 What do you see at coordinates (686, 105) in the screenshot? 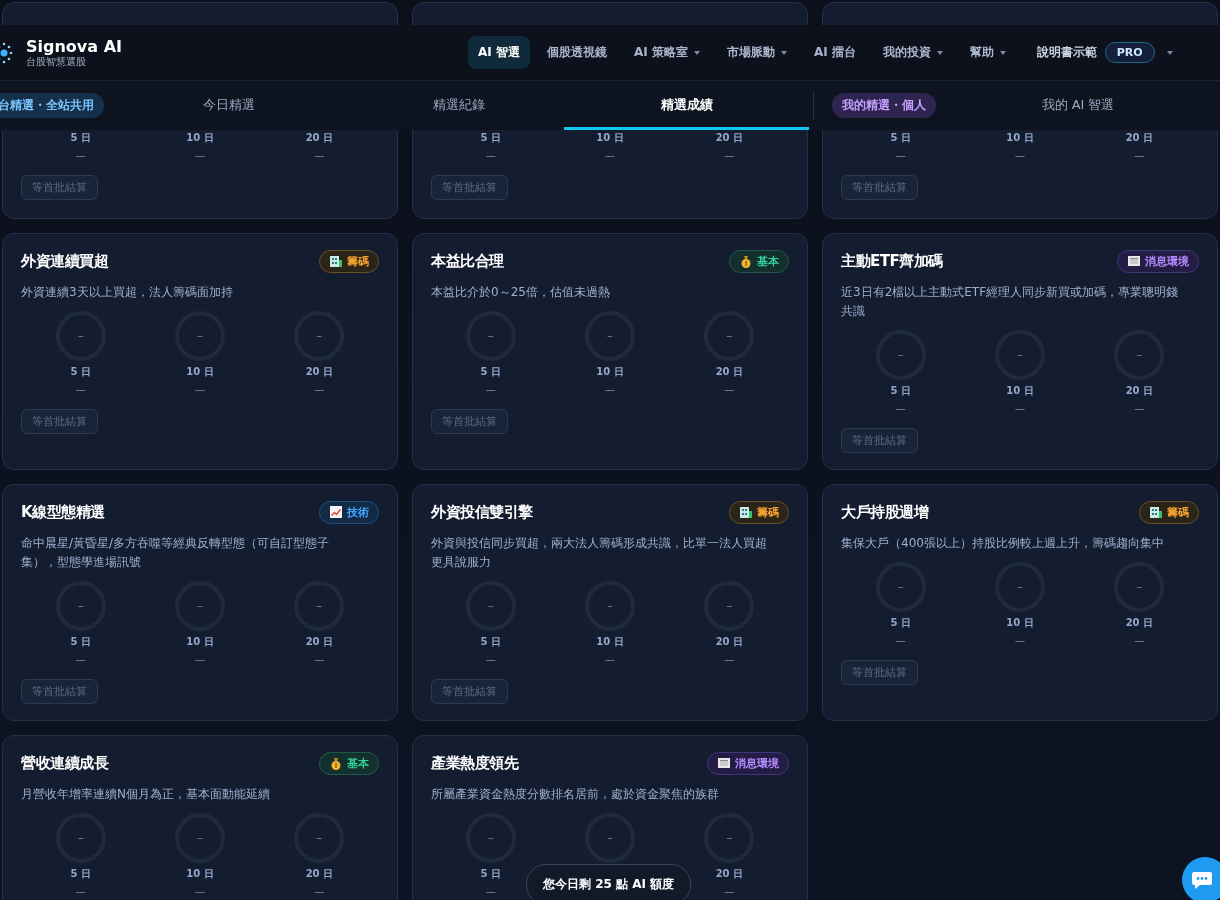
I see `tab: 精選成績` at bounding box center [686, 105].